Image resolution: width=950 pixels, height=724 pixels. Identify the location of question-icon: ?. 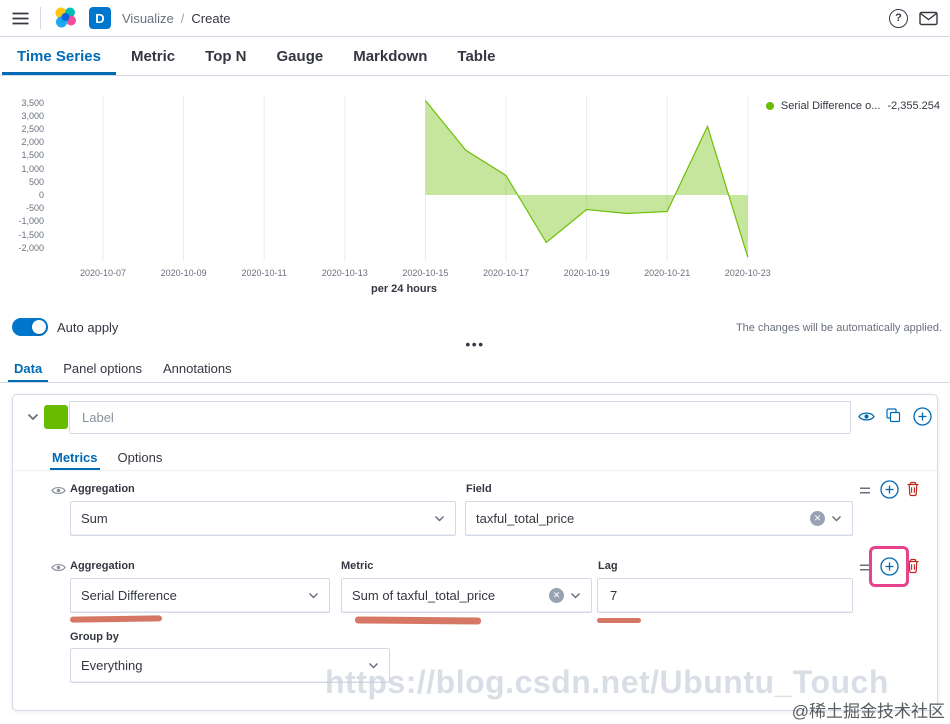
(898, 18).